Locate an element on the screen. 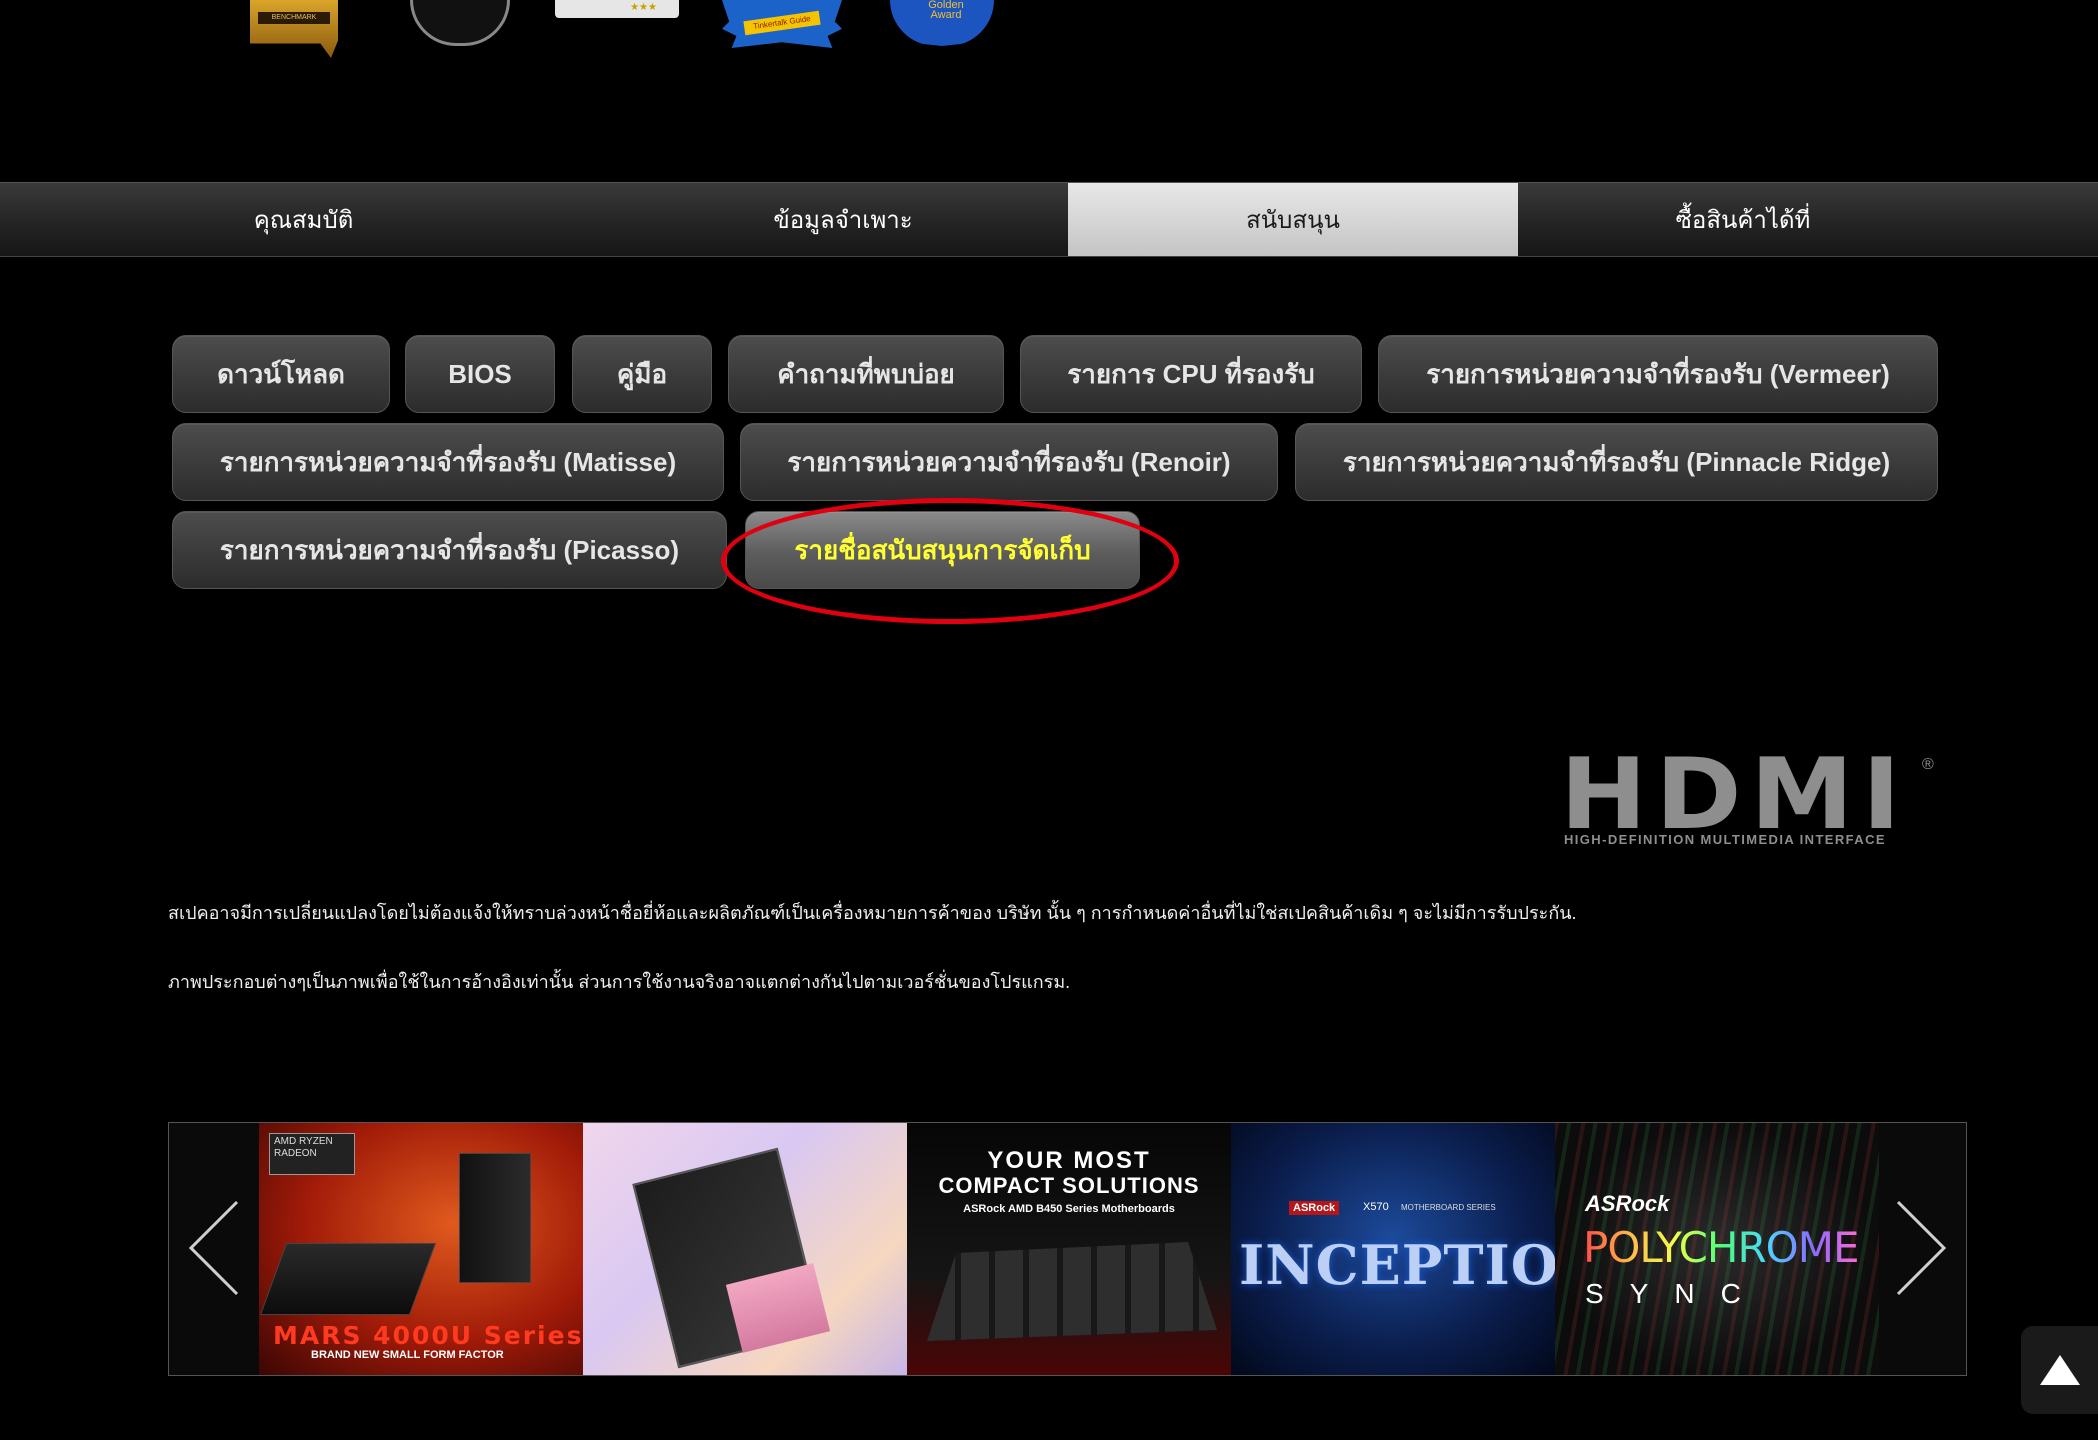  memory-qvl-renoir-label: รายการหน่วยความจำที่รองรับ (Renoir) is located at coordinates (1009, 461).